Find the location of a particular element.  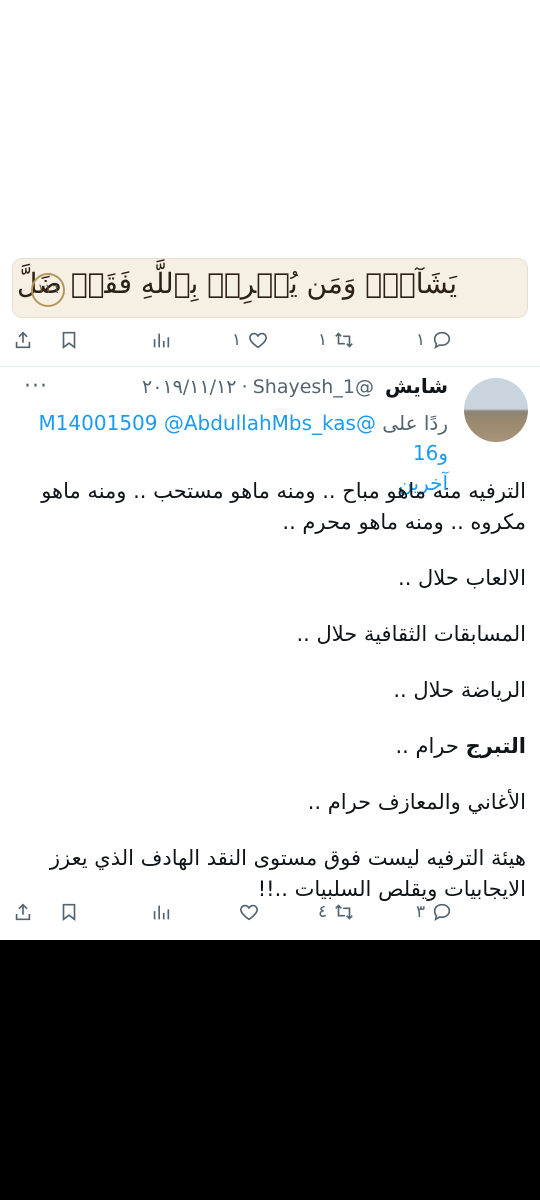

retweet-button: ١ is located at coordinates (336, 340).